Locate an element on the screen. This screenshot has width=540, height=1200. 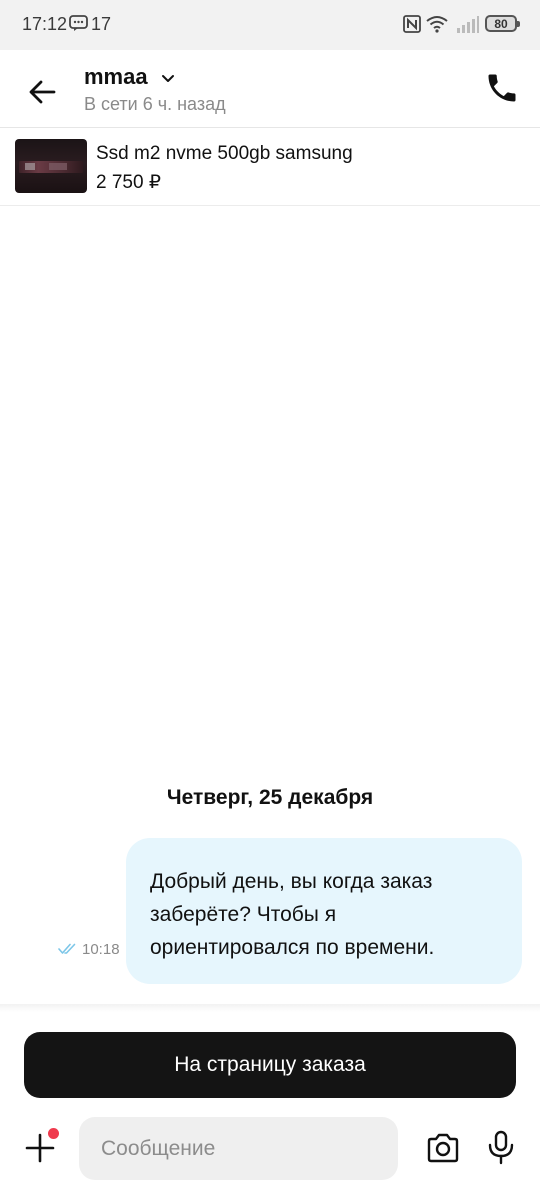
camera-button is located at coordinates (443, 1148).